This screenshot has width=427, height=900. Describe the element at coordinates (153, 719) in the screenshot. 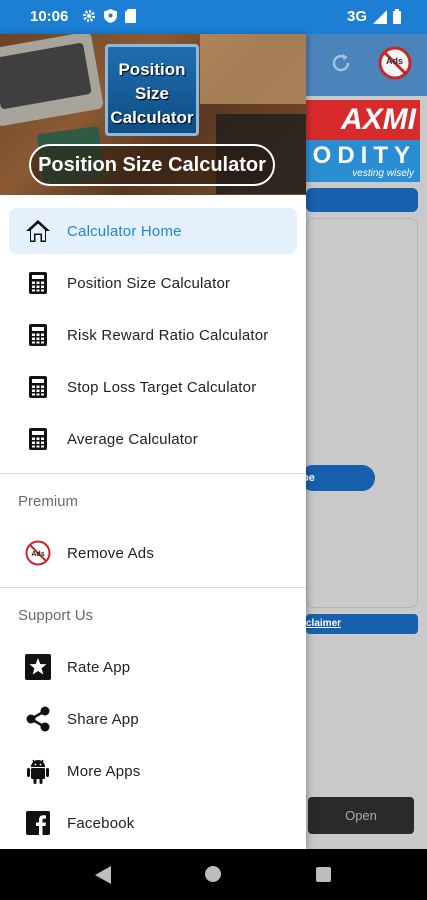

I see `menu-item-share-app: Share App` at that location.